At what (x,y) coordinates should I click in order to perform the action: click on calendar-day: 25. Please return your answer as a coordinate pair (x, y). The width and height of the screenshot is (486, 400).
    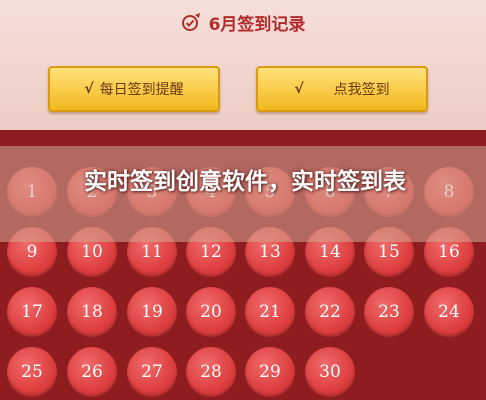
    Looking at the image, I should click on (32, 372).